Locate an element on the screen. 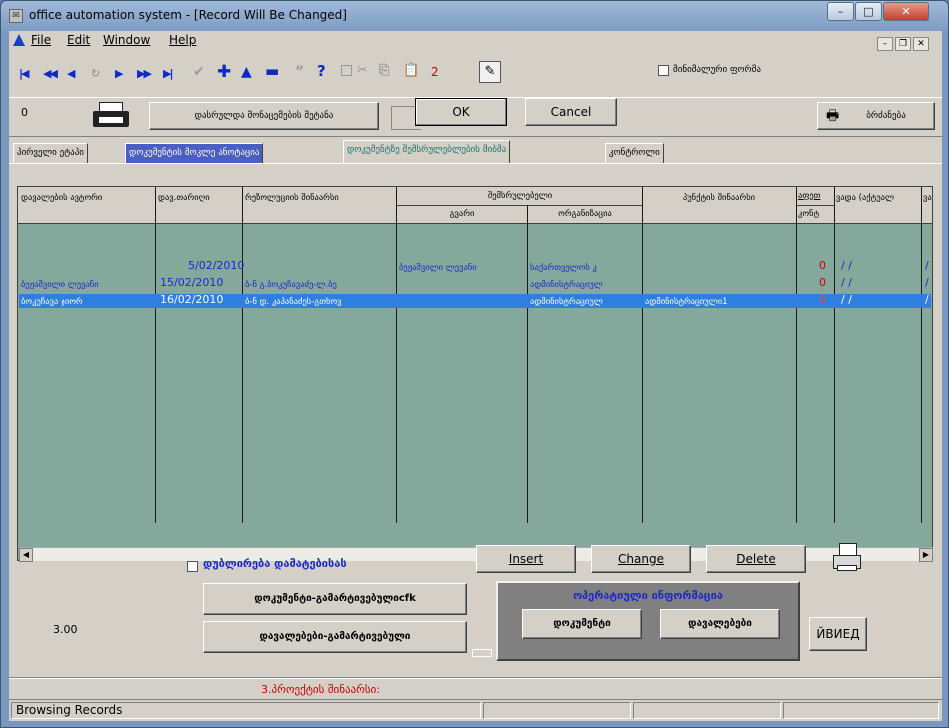 The image size is (949, 728). copy-icon: ⎘ is located at coordinates (384, 70).